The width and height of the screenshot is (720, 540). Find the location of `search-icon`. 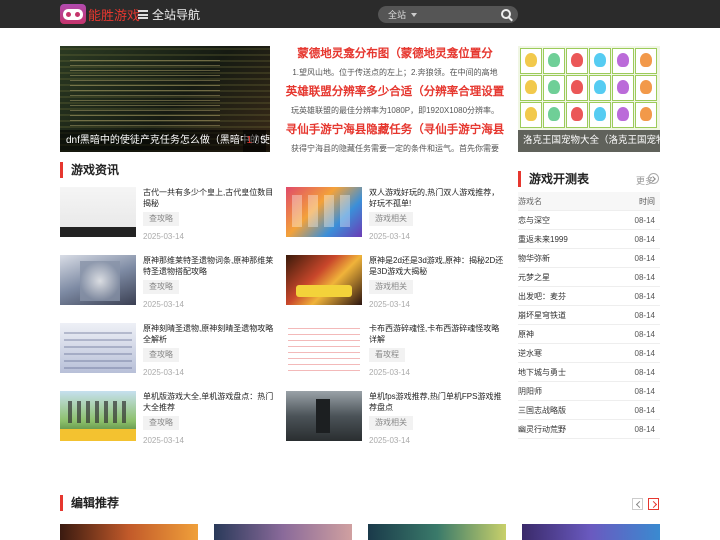

search-icon is located at coordinates (506, 14).